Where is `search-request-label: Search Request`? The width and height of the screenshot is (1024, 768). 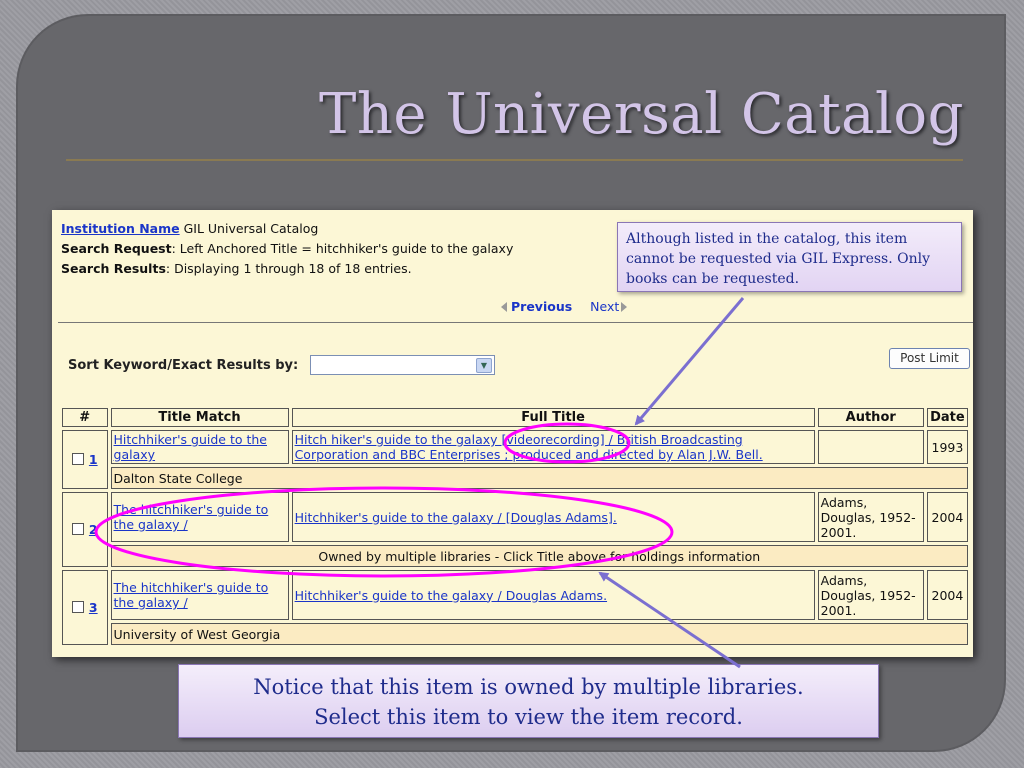 search-request-label: Search Request is located at coordinates (116, 248).